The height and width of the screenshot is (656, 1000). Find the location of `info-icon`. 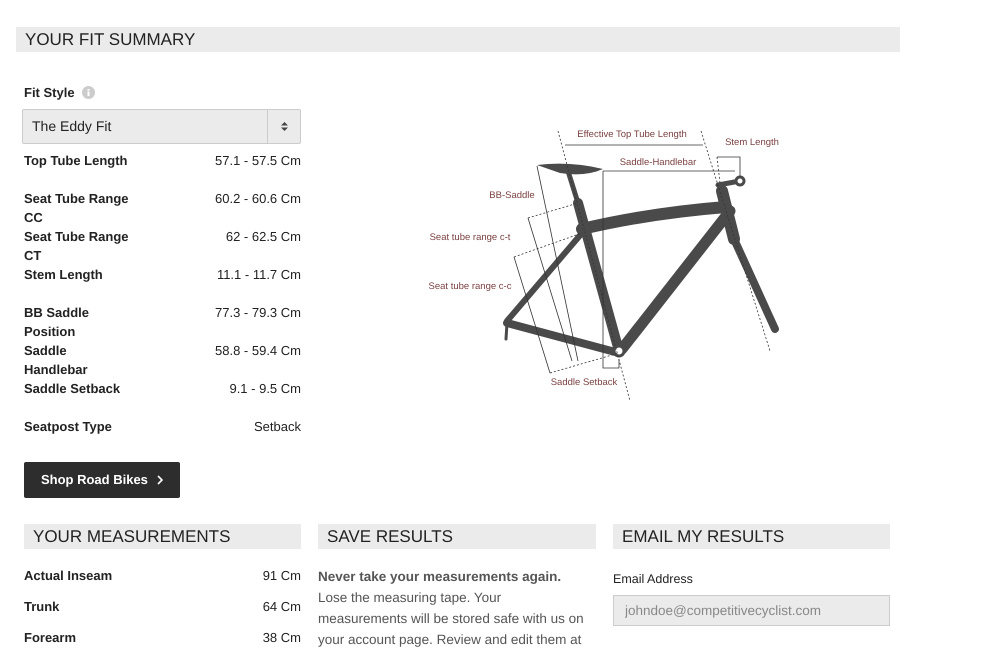

info-icon is located at coordinates (88, 93).